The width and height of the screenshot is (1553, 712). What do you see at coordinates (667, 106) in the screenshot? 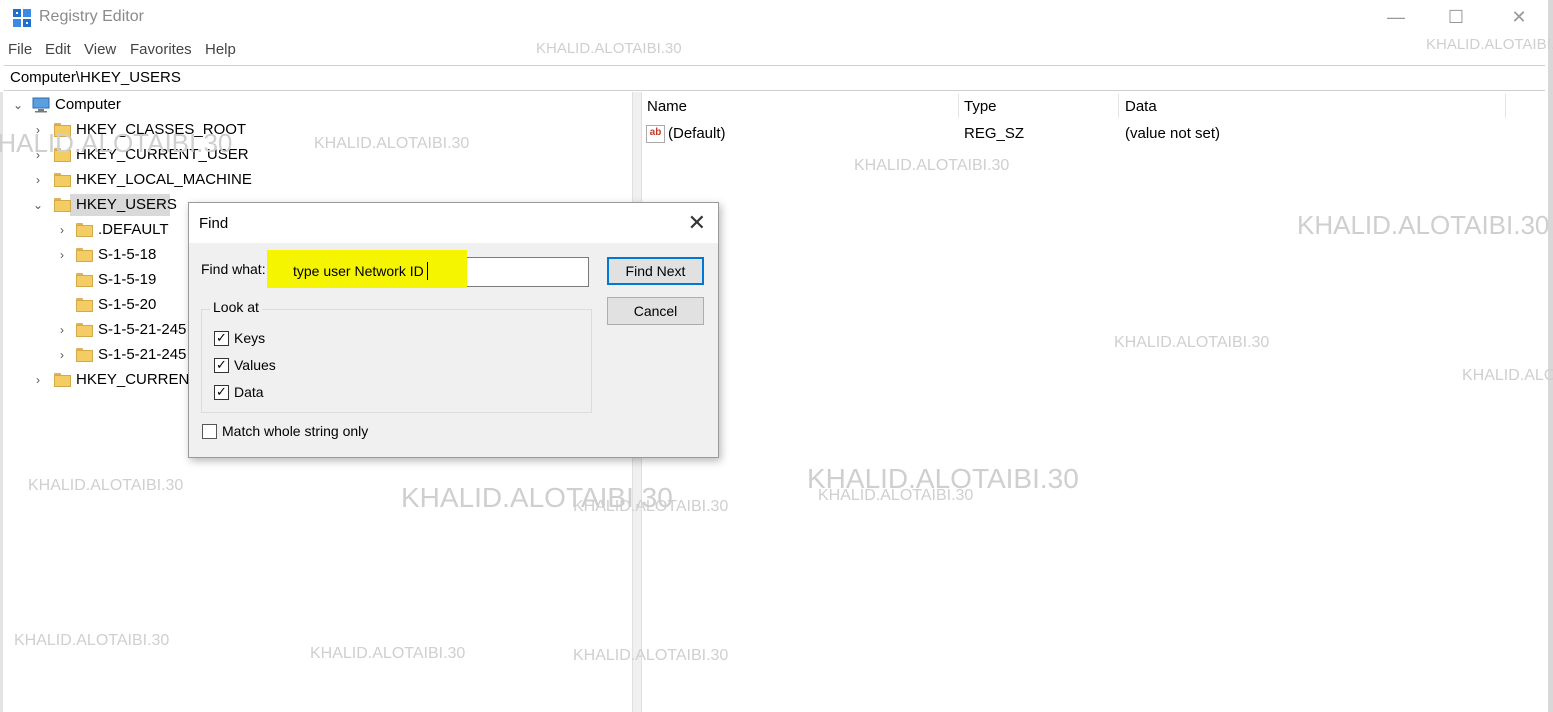
I see `column-header-name: Name` at bounding box center [667, 106].